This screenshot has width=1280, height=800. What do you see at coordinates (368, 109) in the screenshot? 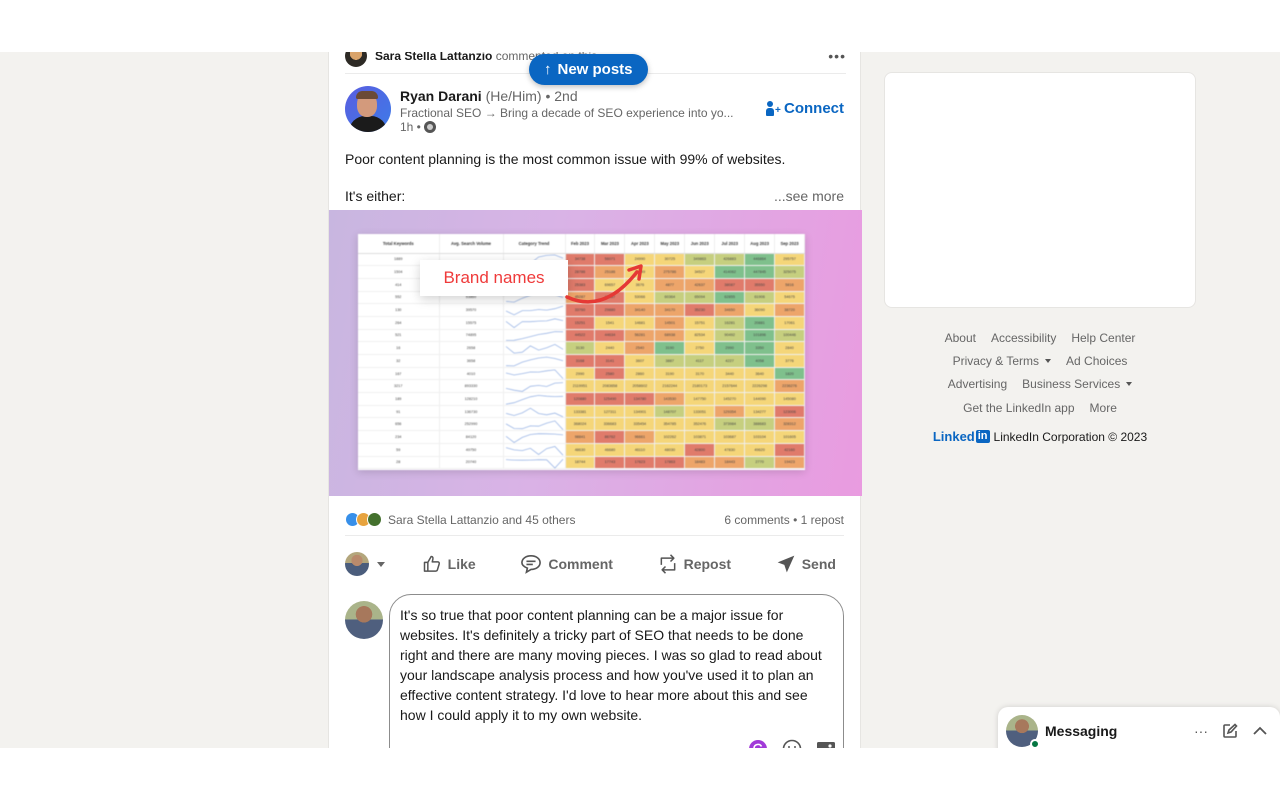
I see `author-avatar` at bounding box center [368, 109].